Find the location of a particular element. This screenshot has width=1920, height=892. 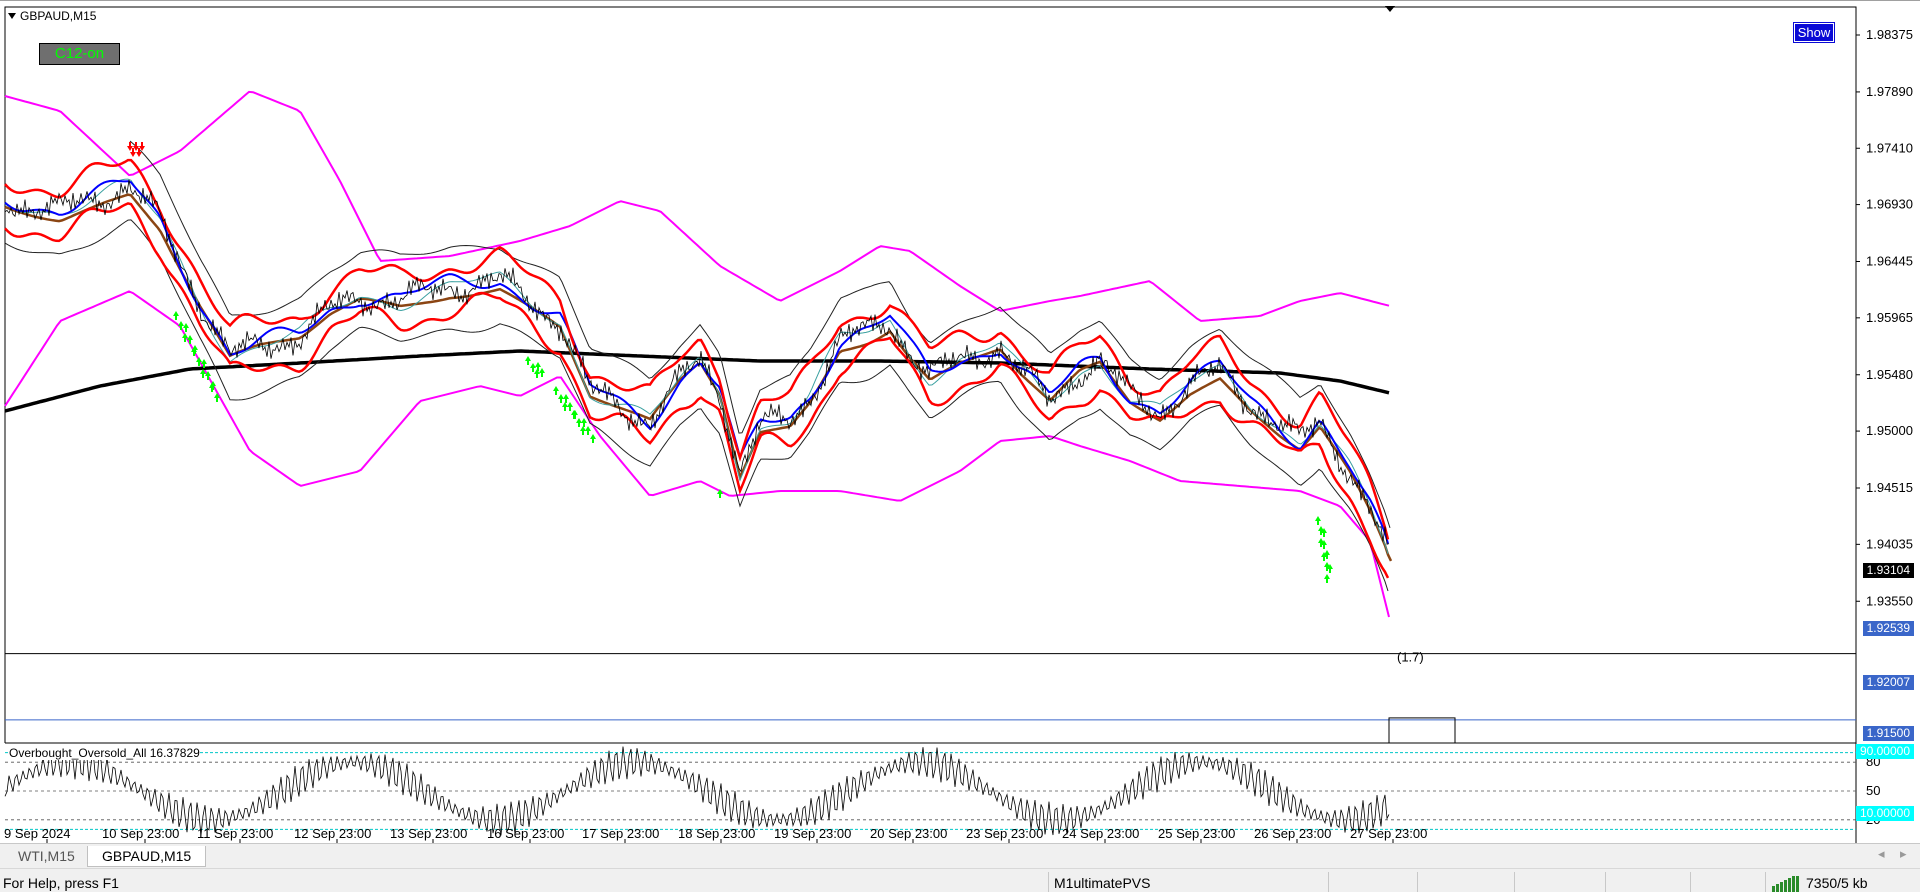

dropdown-triangle-icon is located at coordinates (12, 16).